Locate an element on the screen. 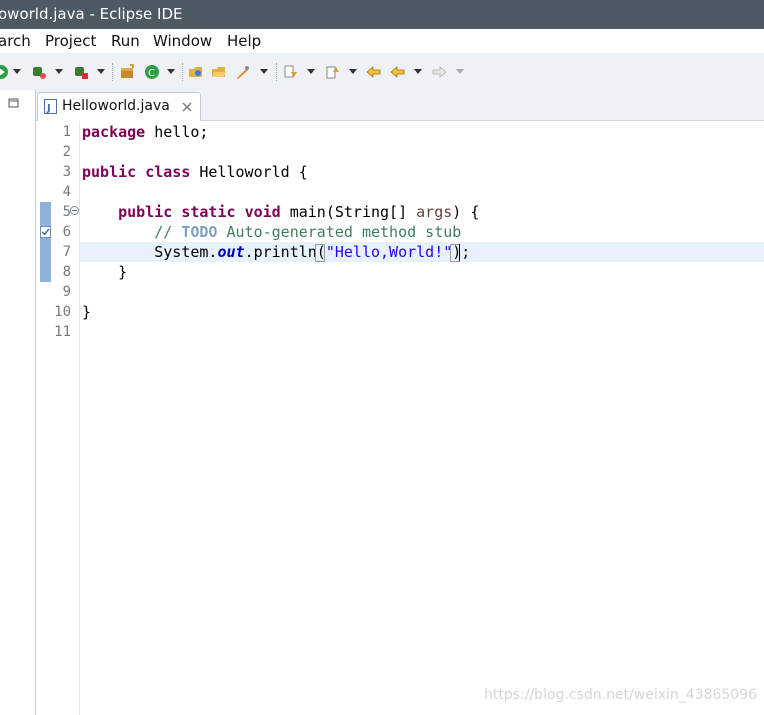 The image size is (764, 715). open-type-icon is located at coordinates (196, 72).